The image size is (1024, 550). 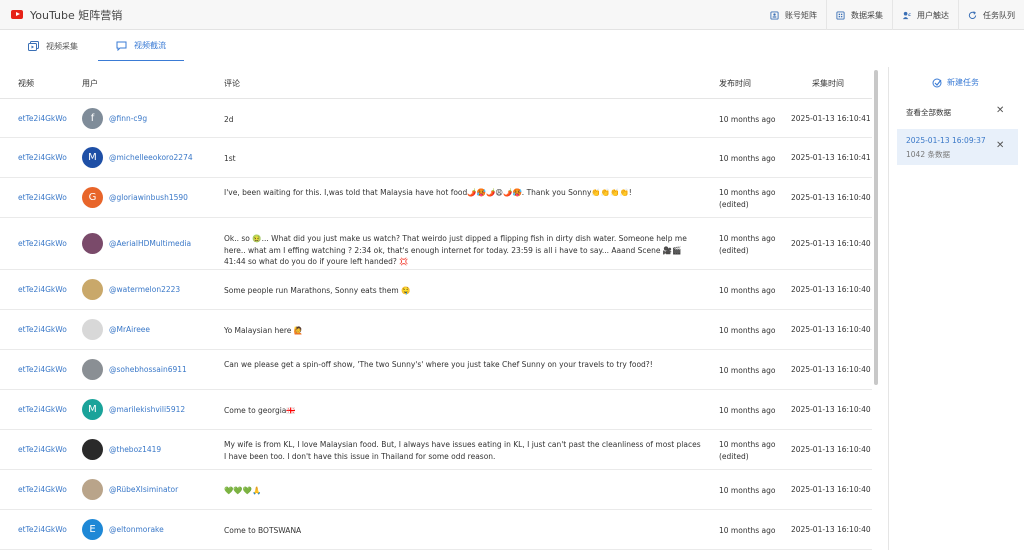 I want to click on avatar-letter: G, so click(x=92, y=197).